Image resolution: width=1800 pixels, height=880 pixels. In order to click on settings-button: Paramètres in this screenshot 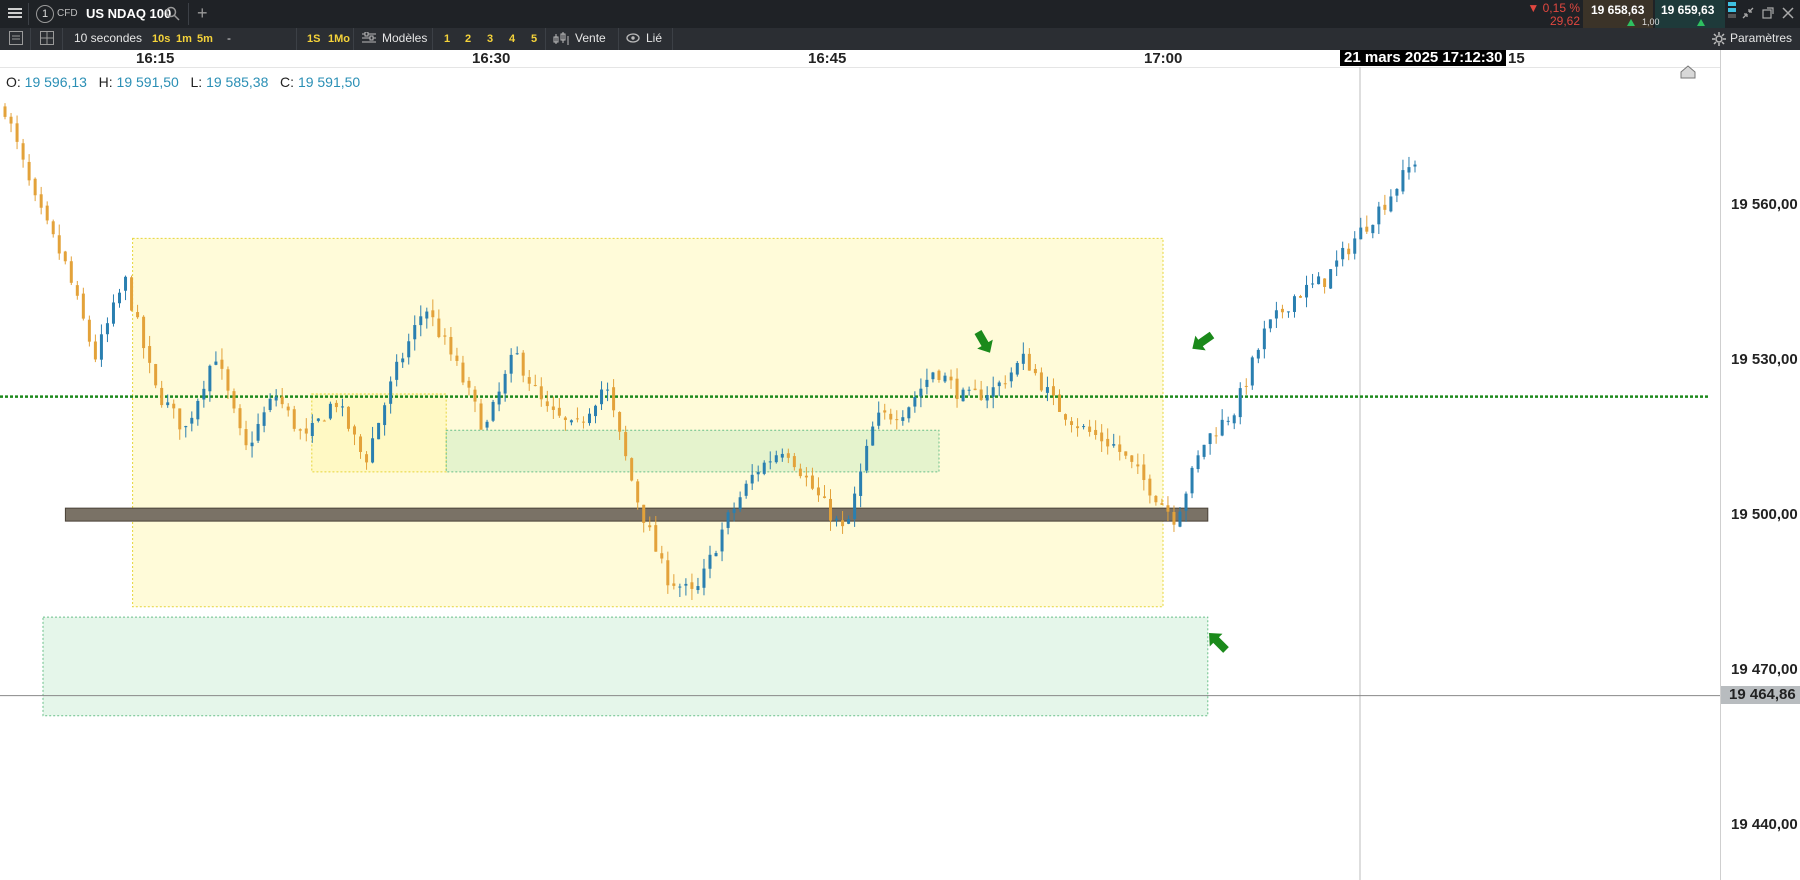, I will do `click(1761, 38)`.